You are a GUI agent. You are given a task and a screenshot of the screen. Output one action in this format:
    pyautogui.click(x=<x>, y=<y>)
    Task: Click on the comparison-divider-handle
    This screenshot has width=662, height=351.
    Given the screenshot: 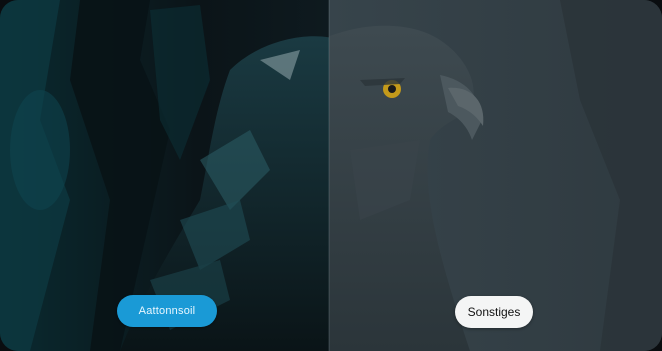 What is the action you would take?
    pyautogui.click(x=329, y=175)
    